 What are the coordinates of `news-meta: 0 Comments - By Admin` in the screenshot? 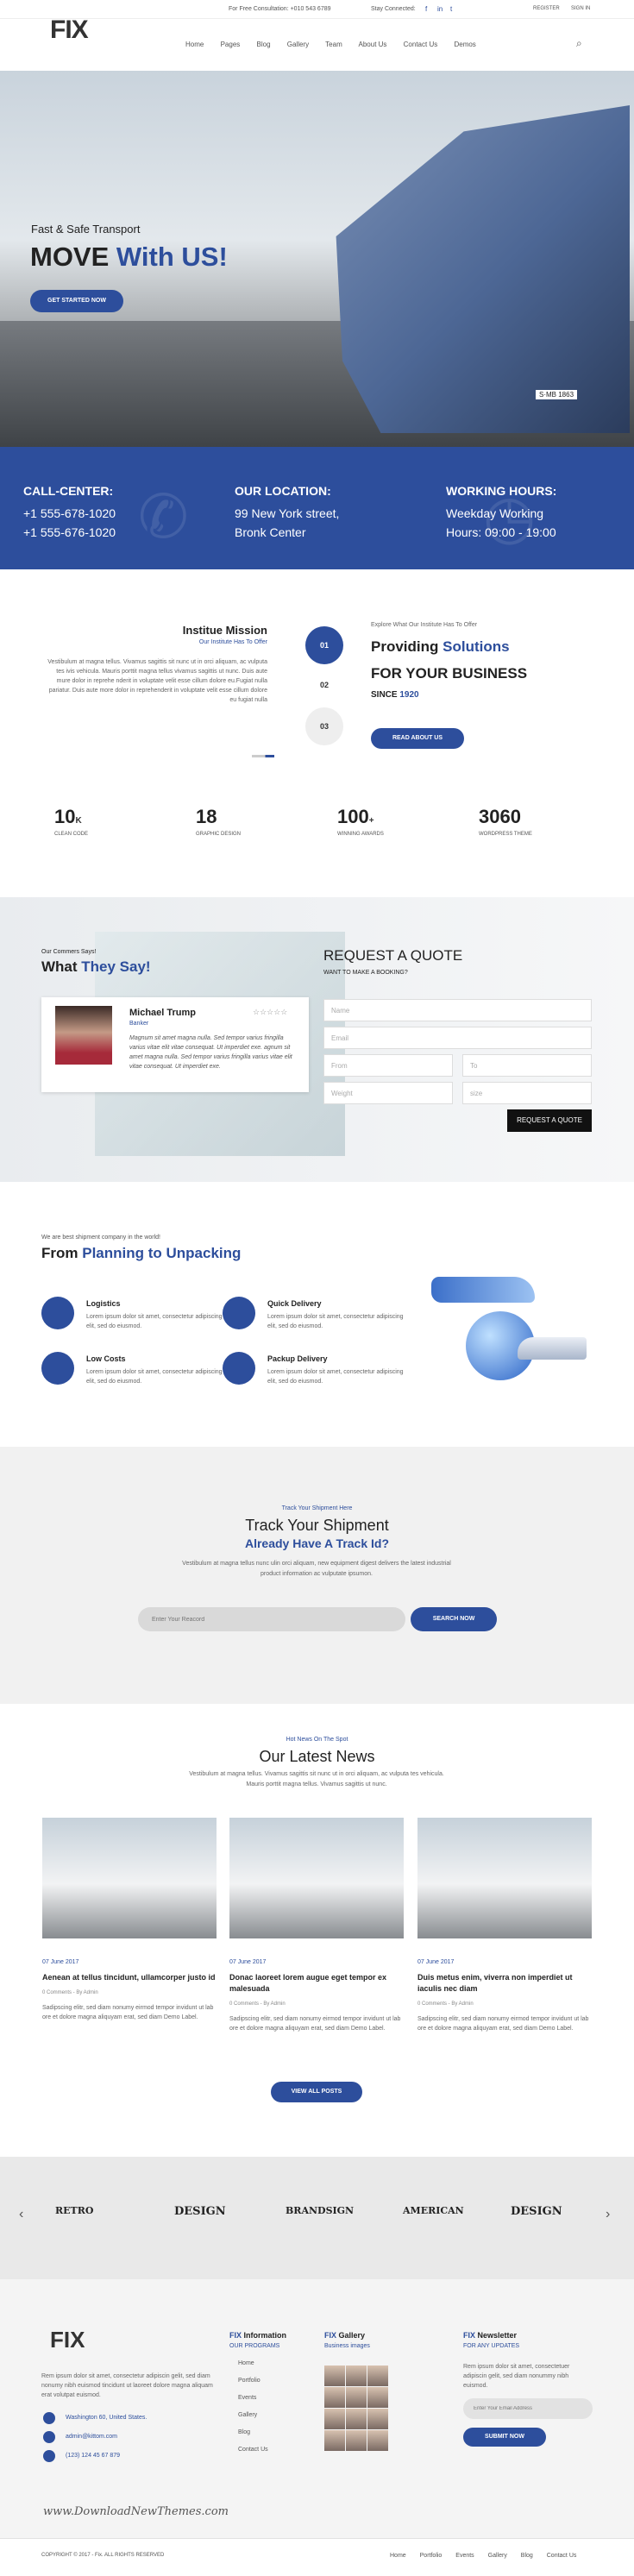 It's located at (70, 1992).